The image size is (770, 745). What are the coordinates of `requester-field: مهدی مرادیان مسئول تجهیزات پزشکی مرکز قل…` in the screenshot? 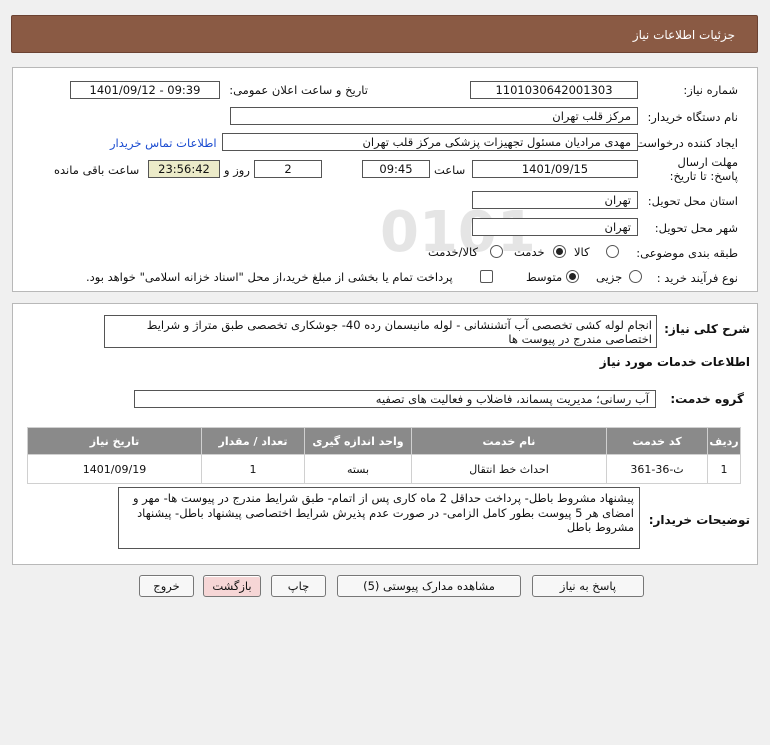 It's located at (430, 142).